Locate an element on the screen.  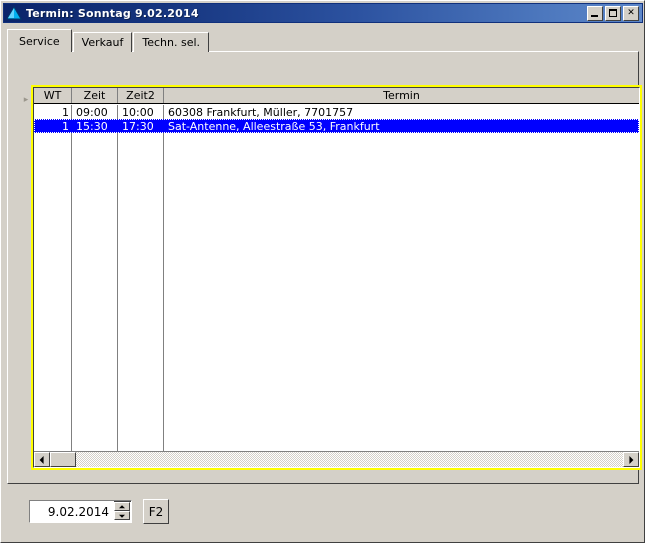
column-header-zeit: Zeit is located at coordinates (95, 95).